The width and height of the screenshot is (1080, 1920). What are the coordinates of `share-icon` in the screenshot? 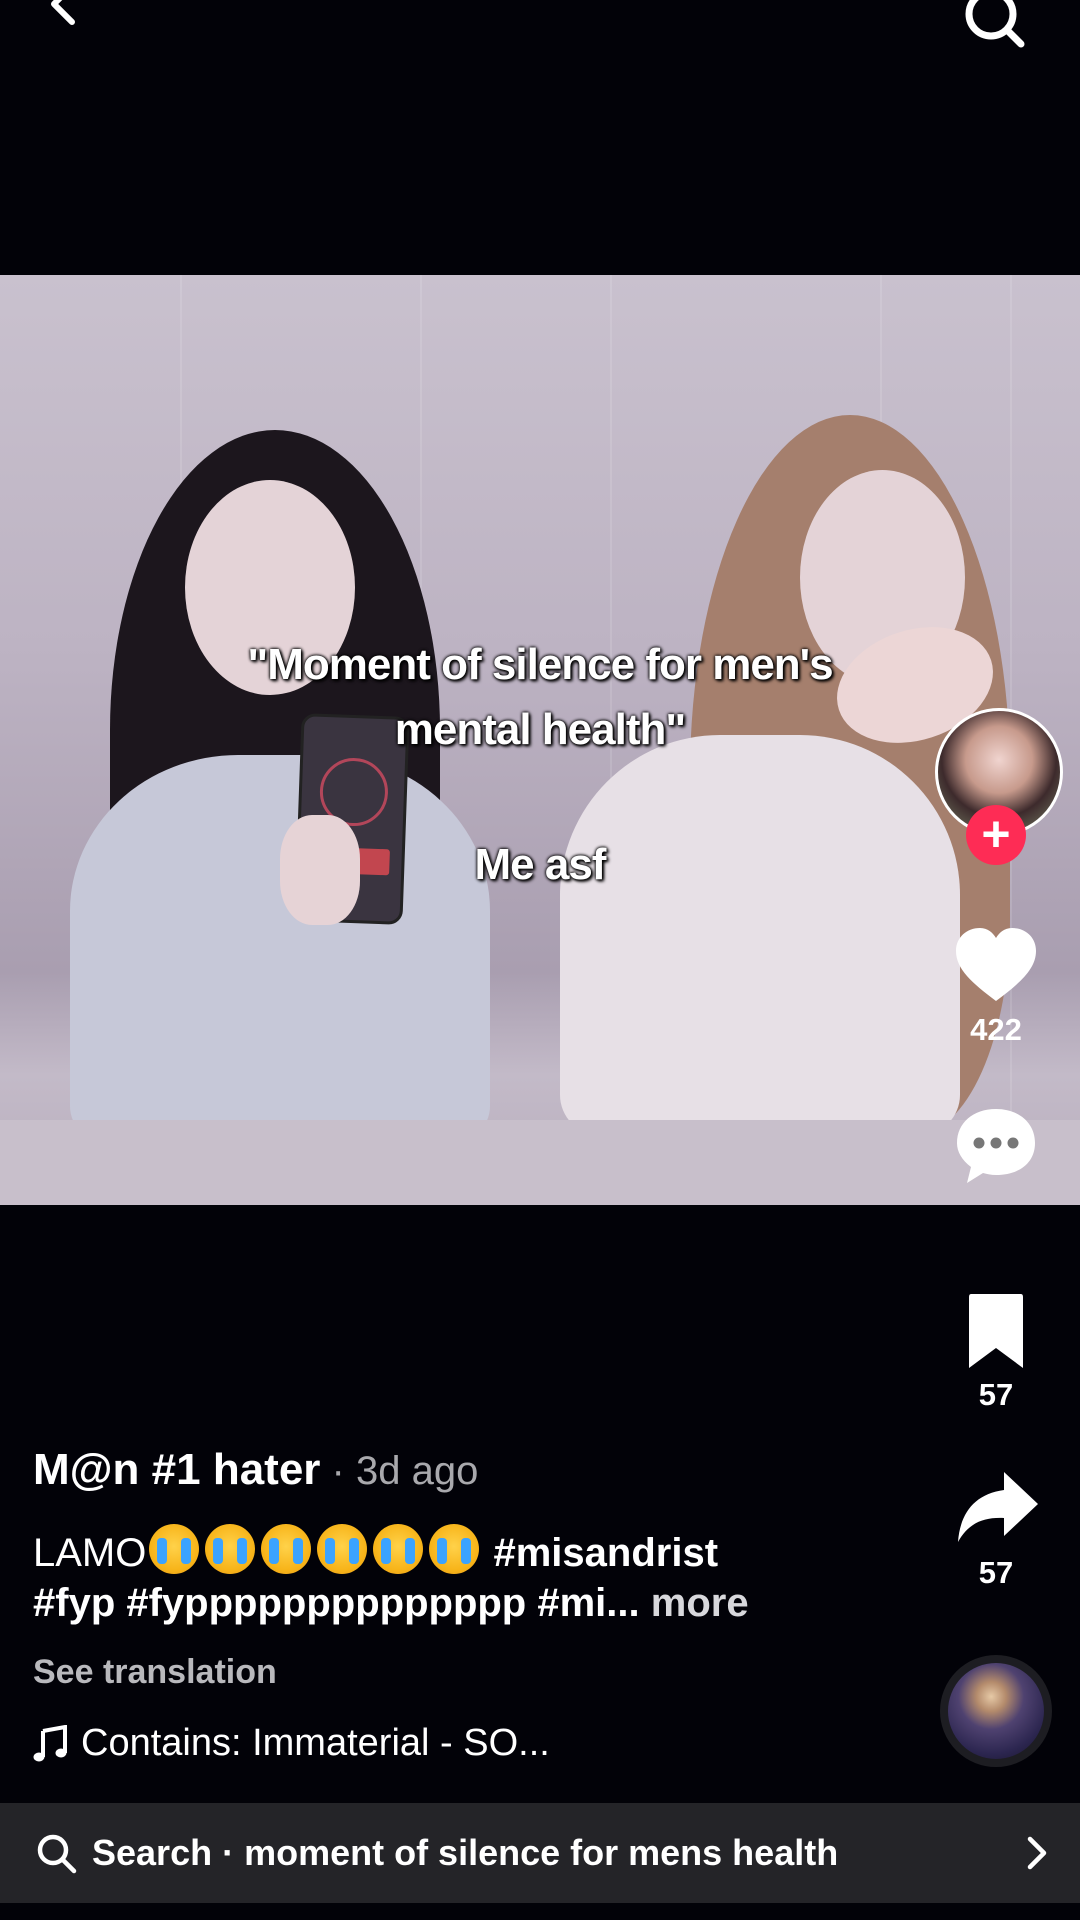 It's located at (998, 1507).